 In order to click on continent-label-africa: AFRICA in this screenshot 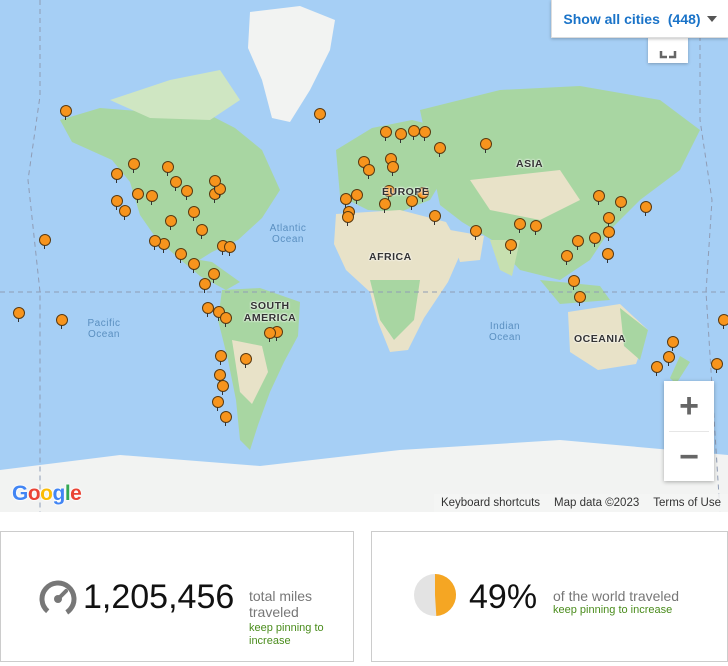, I will do `click(390, 257)`.